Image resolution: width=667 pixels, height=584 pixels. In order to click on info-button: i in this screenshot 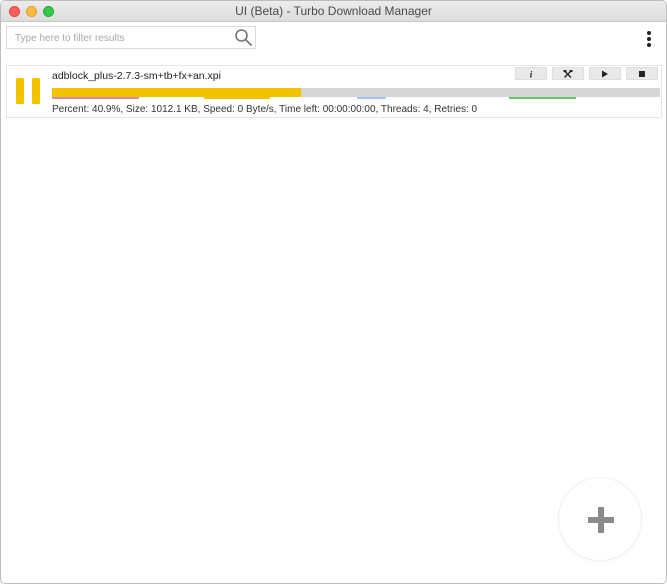, I will do `click(531, 73)`.